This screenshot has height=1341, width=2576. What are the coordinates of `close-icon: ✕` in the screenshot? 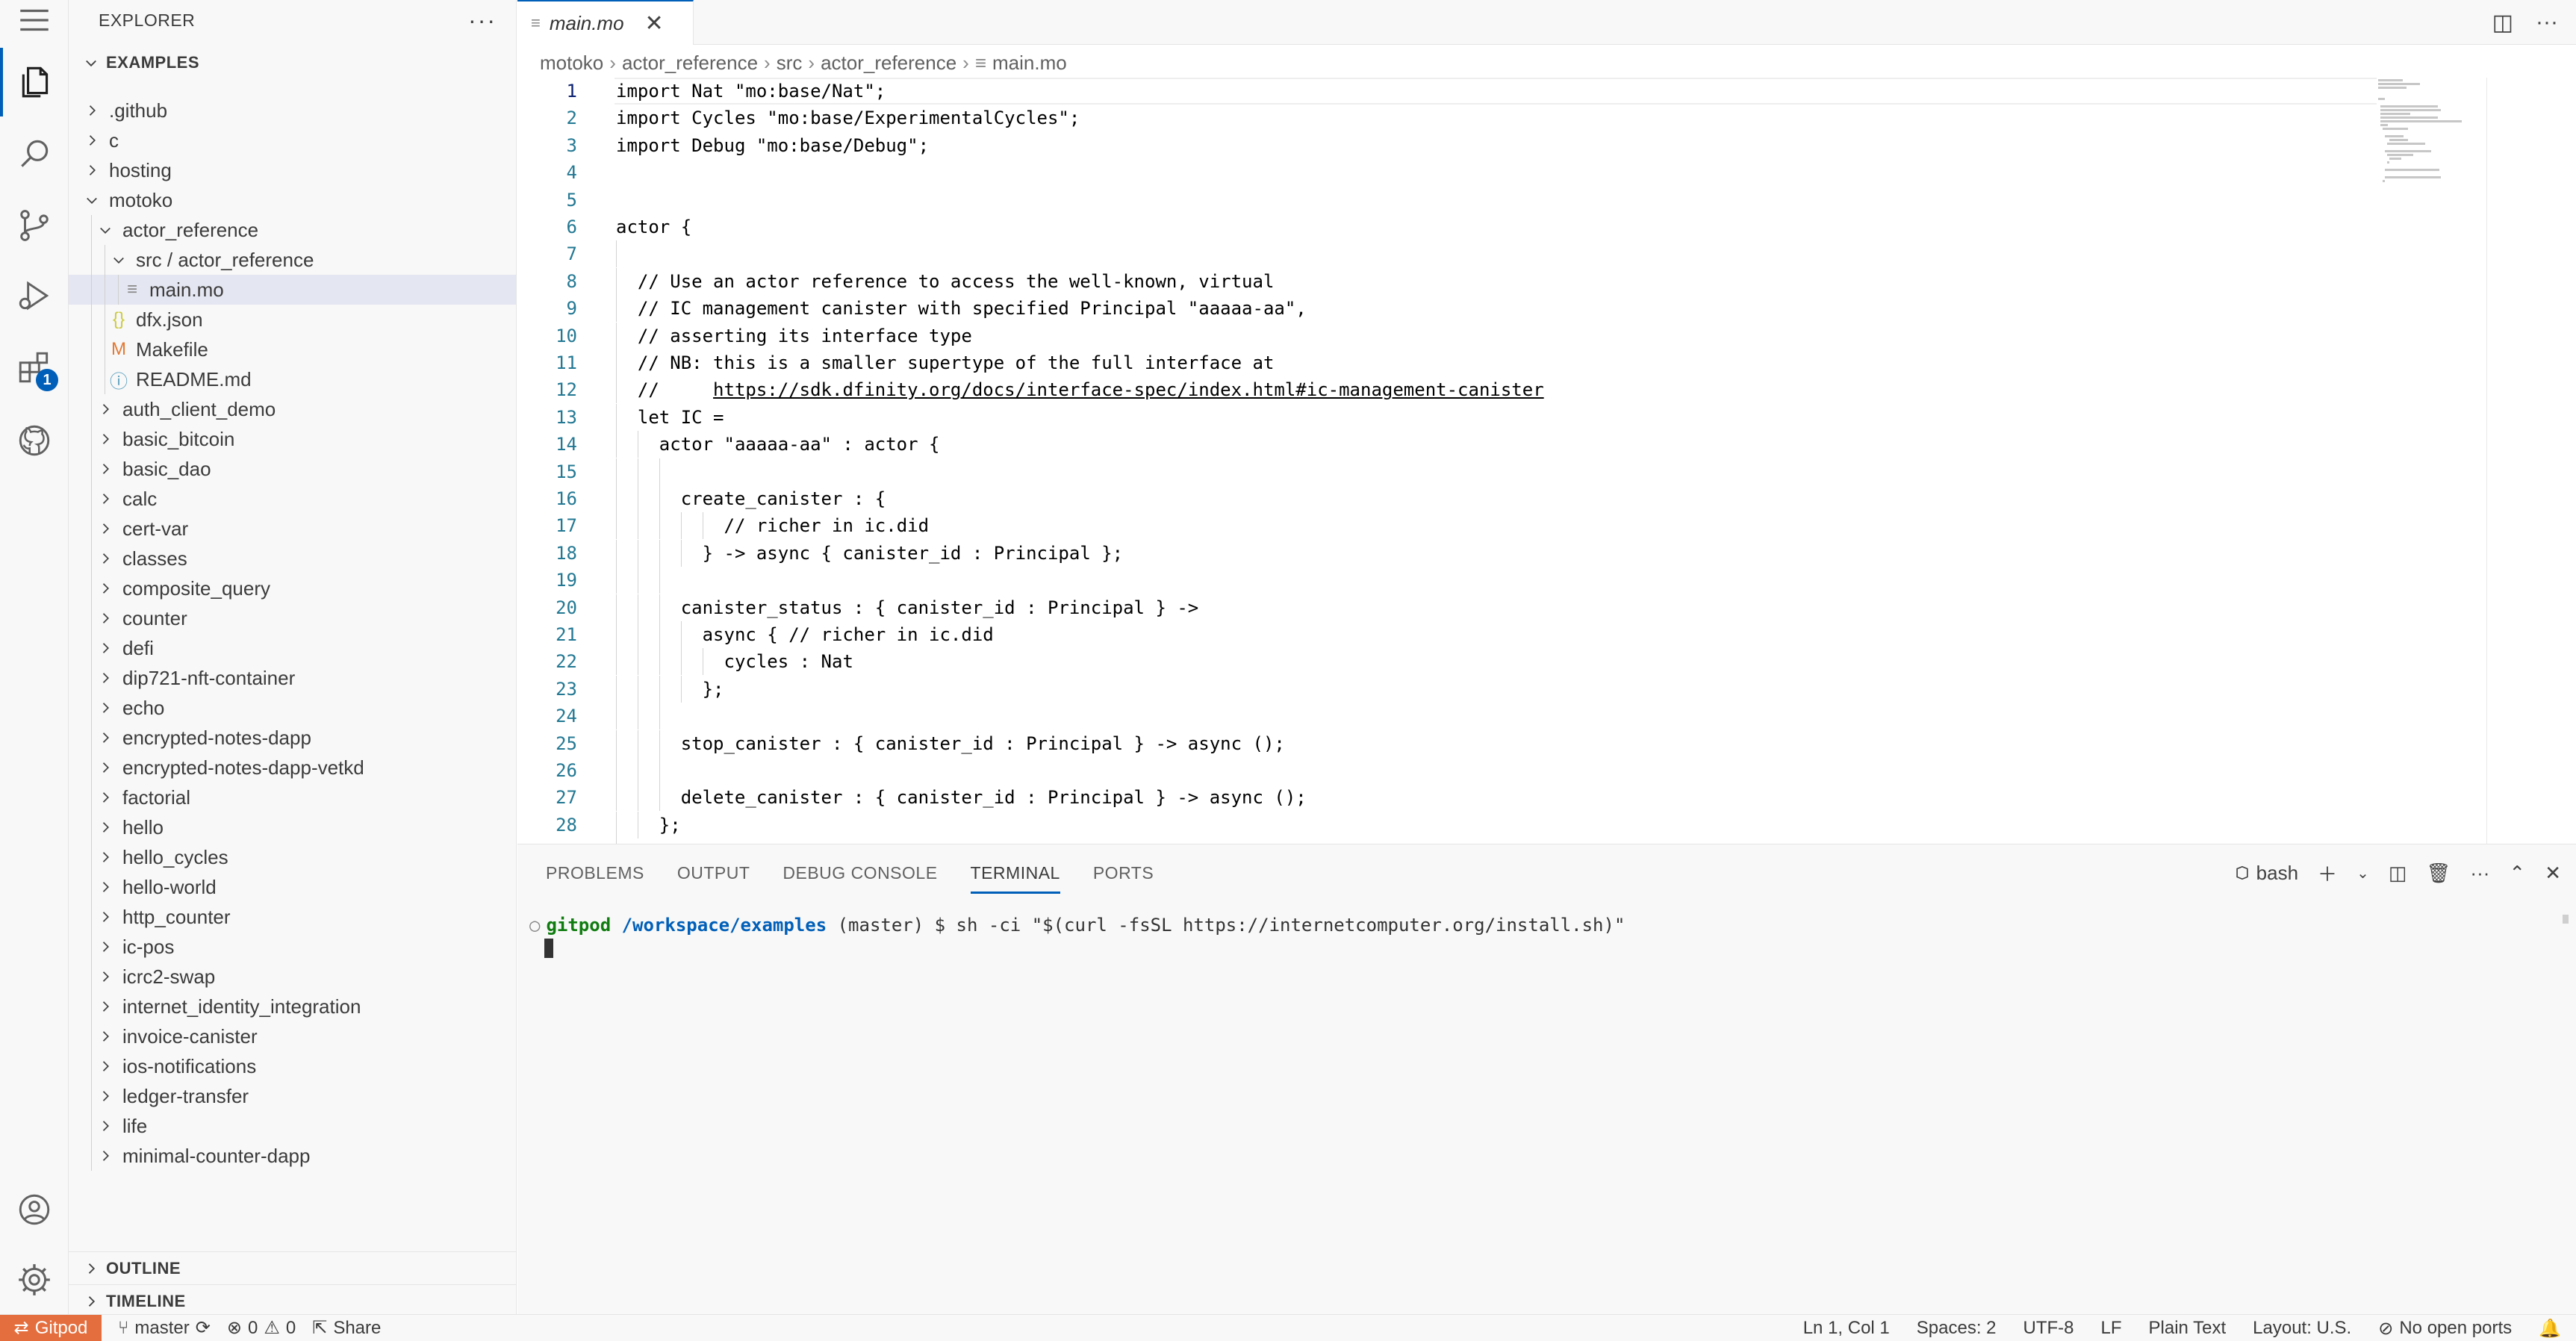 It's located at (654, 23).